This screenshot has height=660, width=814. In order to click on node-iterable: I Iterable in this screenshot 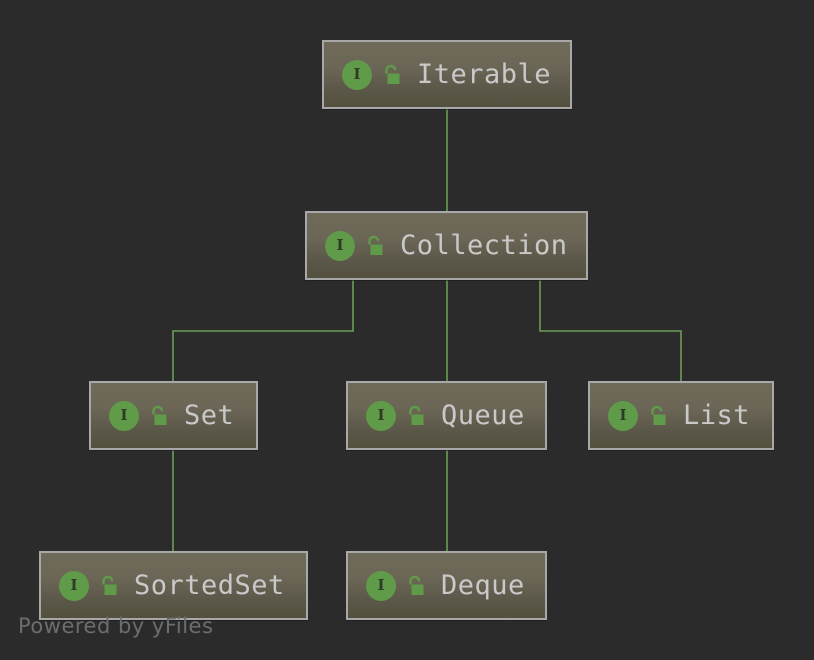, I will do `click(447, 74)`.